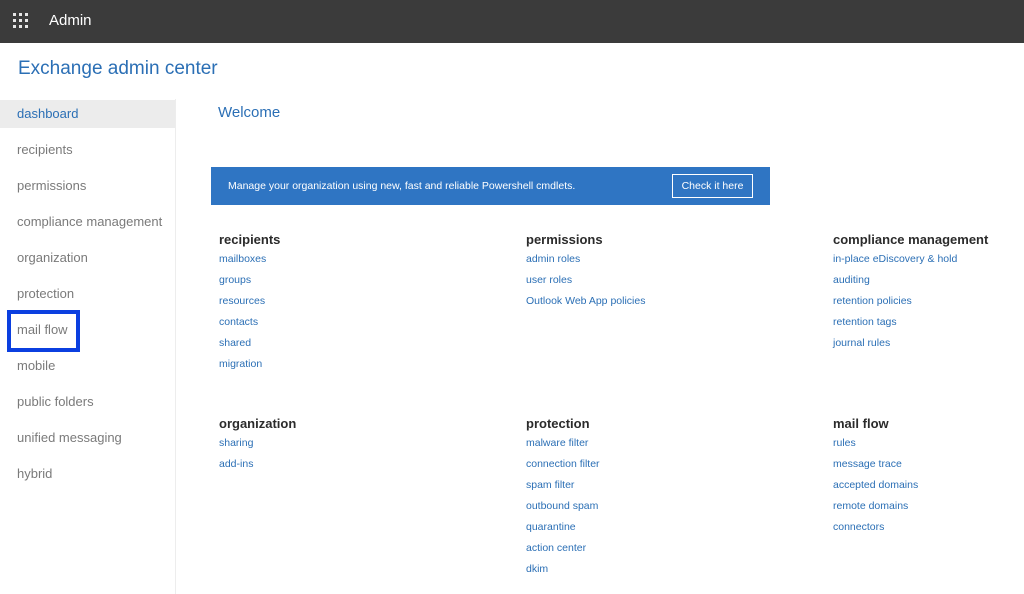  Describe the element at coordinates (563, 527) in the screenshot. I see `link-quarantine: quarantine` at that location.